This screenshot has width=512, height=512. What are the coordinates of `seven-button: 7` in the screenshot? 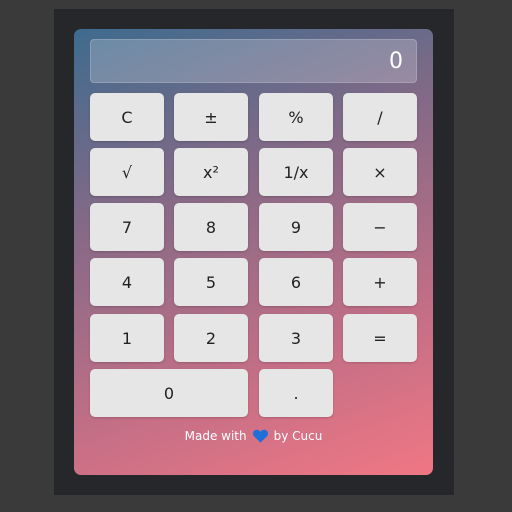 It's located at (127, 227).